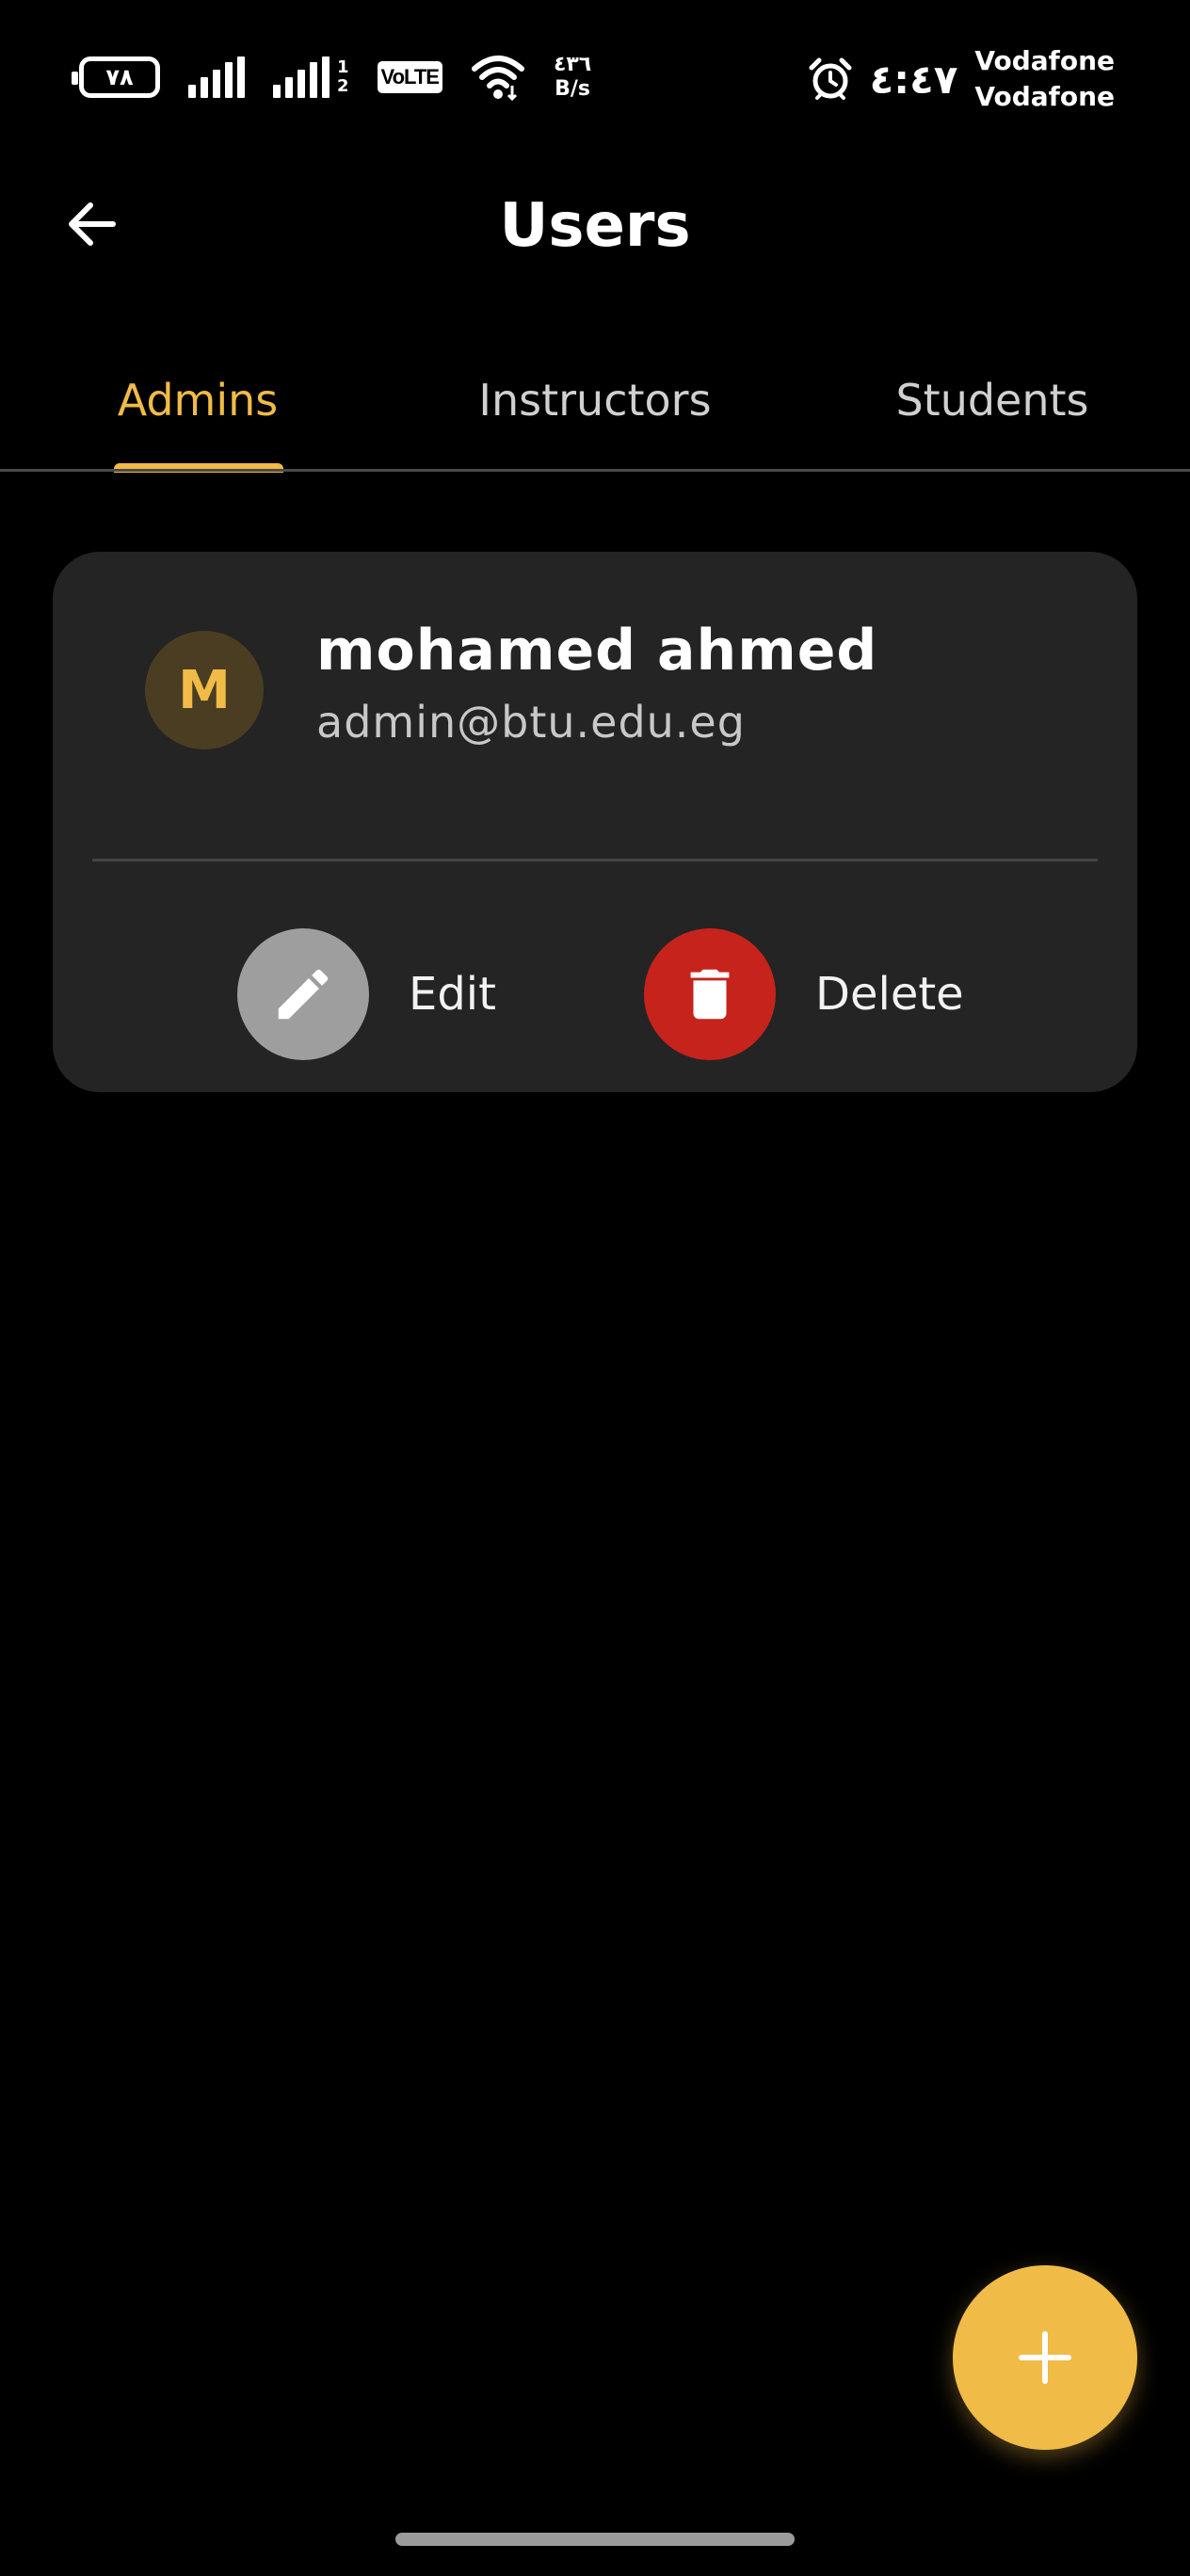 This screenshot has width=1190, height=2576. What do you see at coordinates (913, 79) in the screenshot?
I see `clock: ٤:٤٧` at bounding box center [913, 79].